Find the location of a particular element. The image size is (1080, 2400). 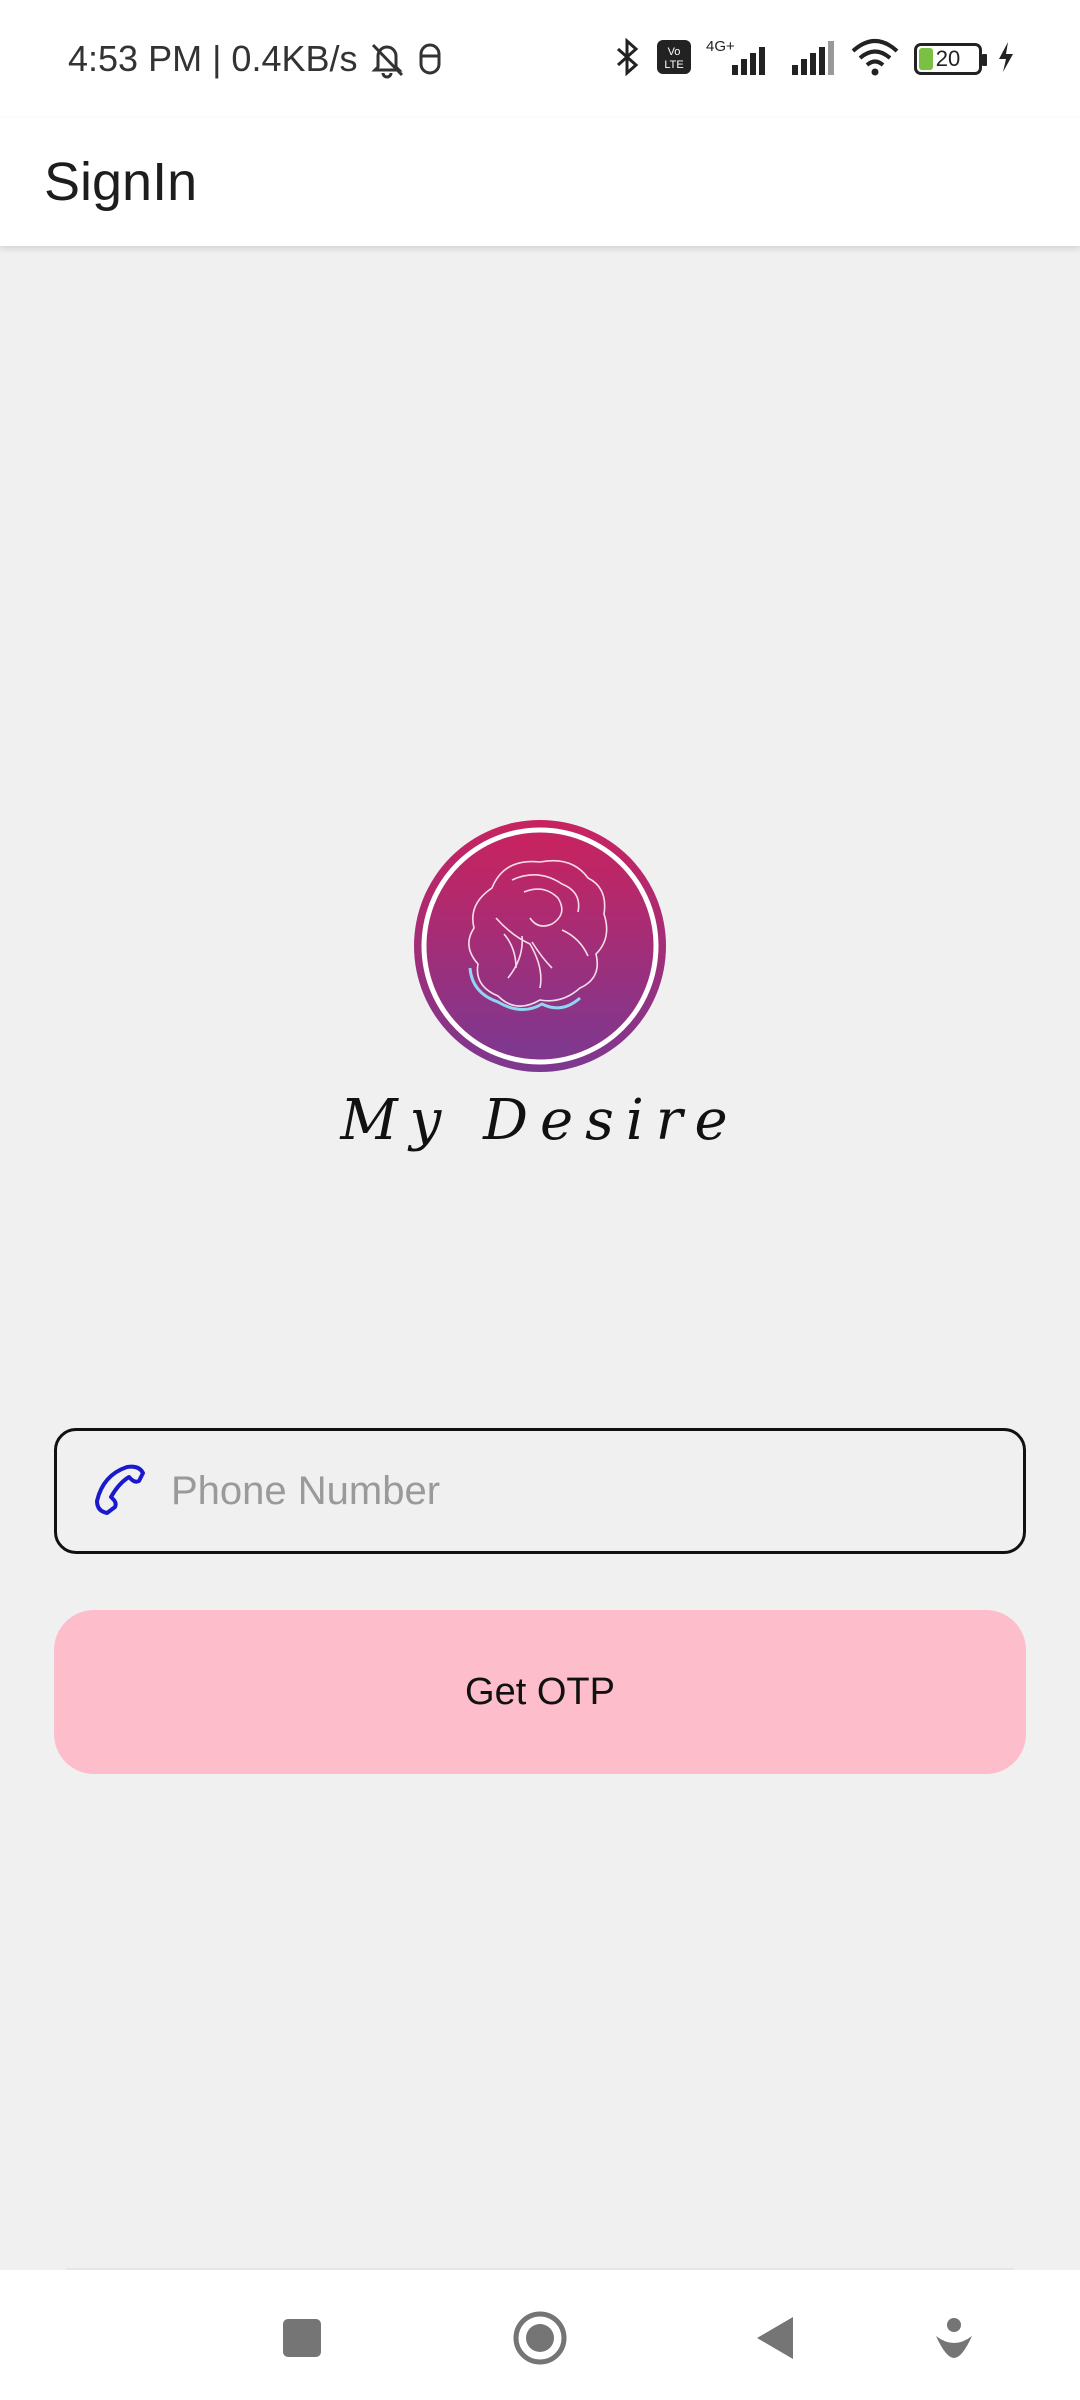

recents-square-icon is located at coordinates (302, 2338).